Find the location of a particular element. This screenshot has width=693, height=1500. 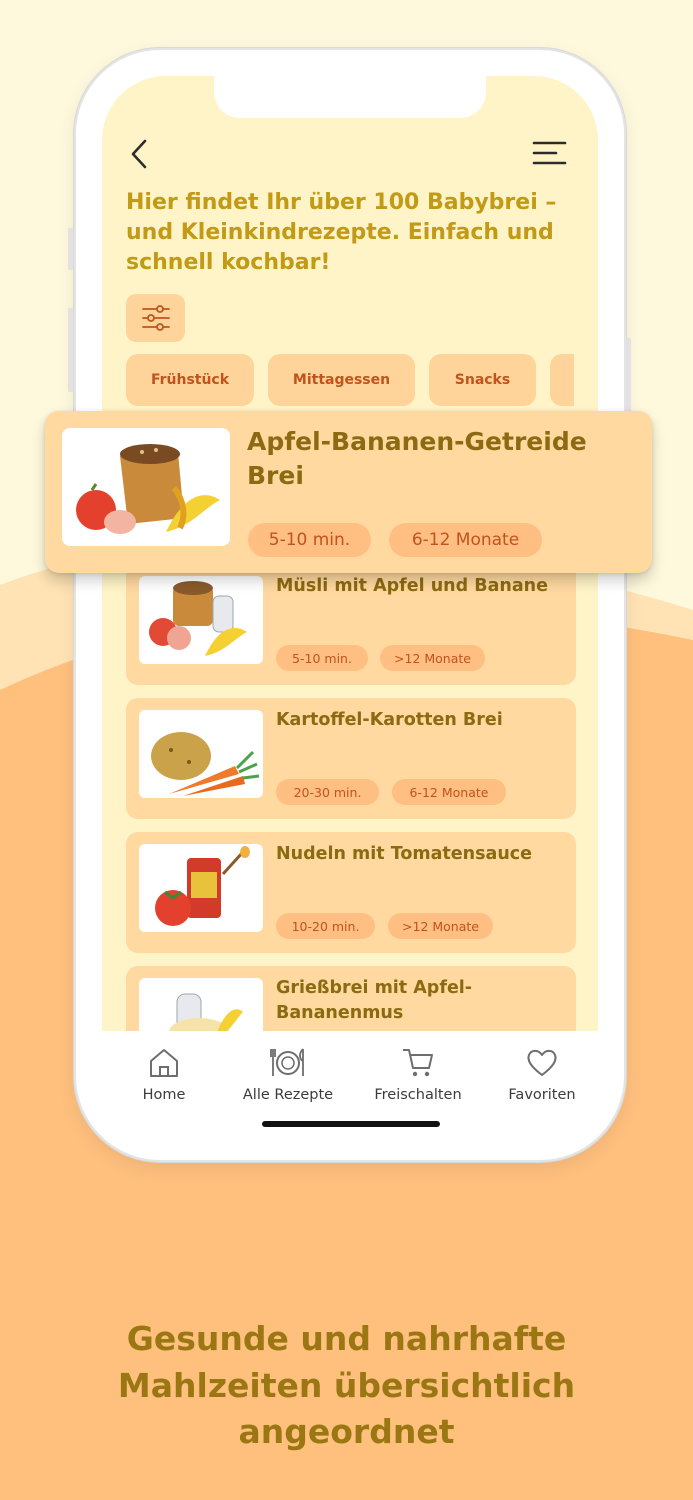

heart-icon is located at coordinates (542, 1062).